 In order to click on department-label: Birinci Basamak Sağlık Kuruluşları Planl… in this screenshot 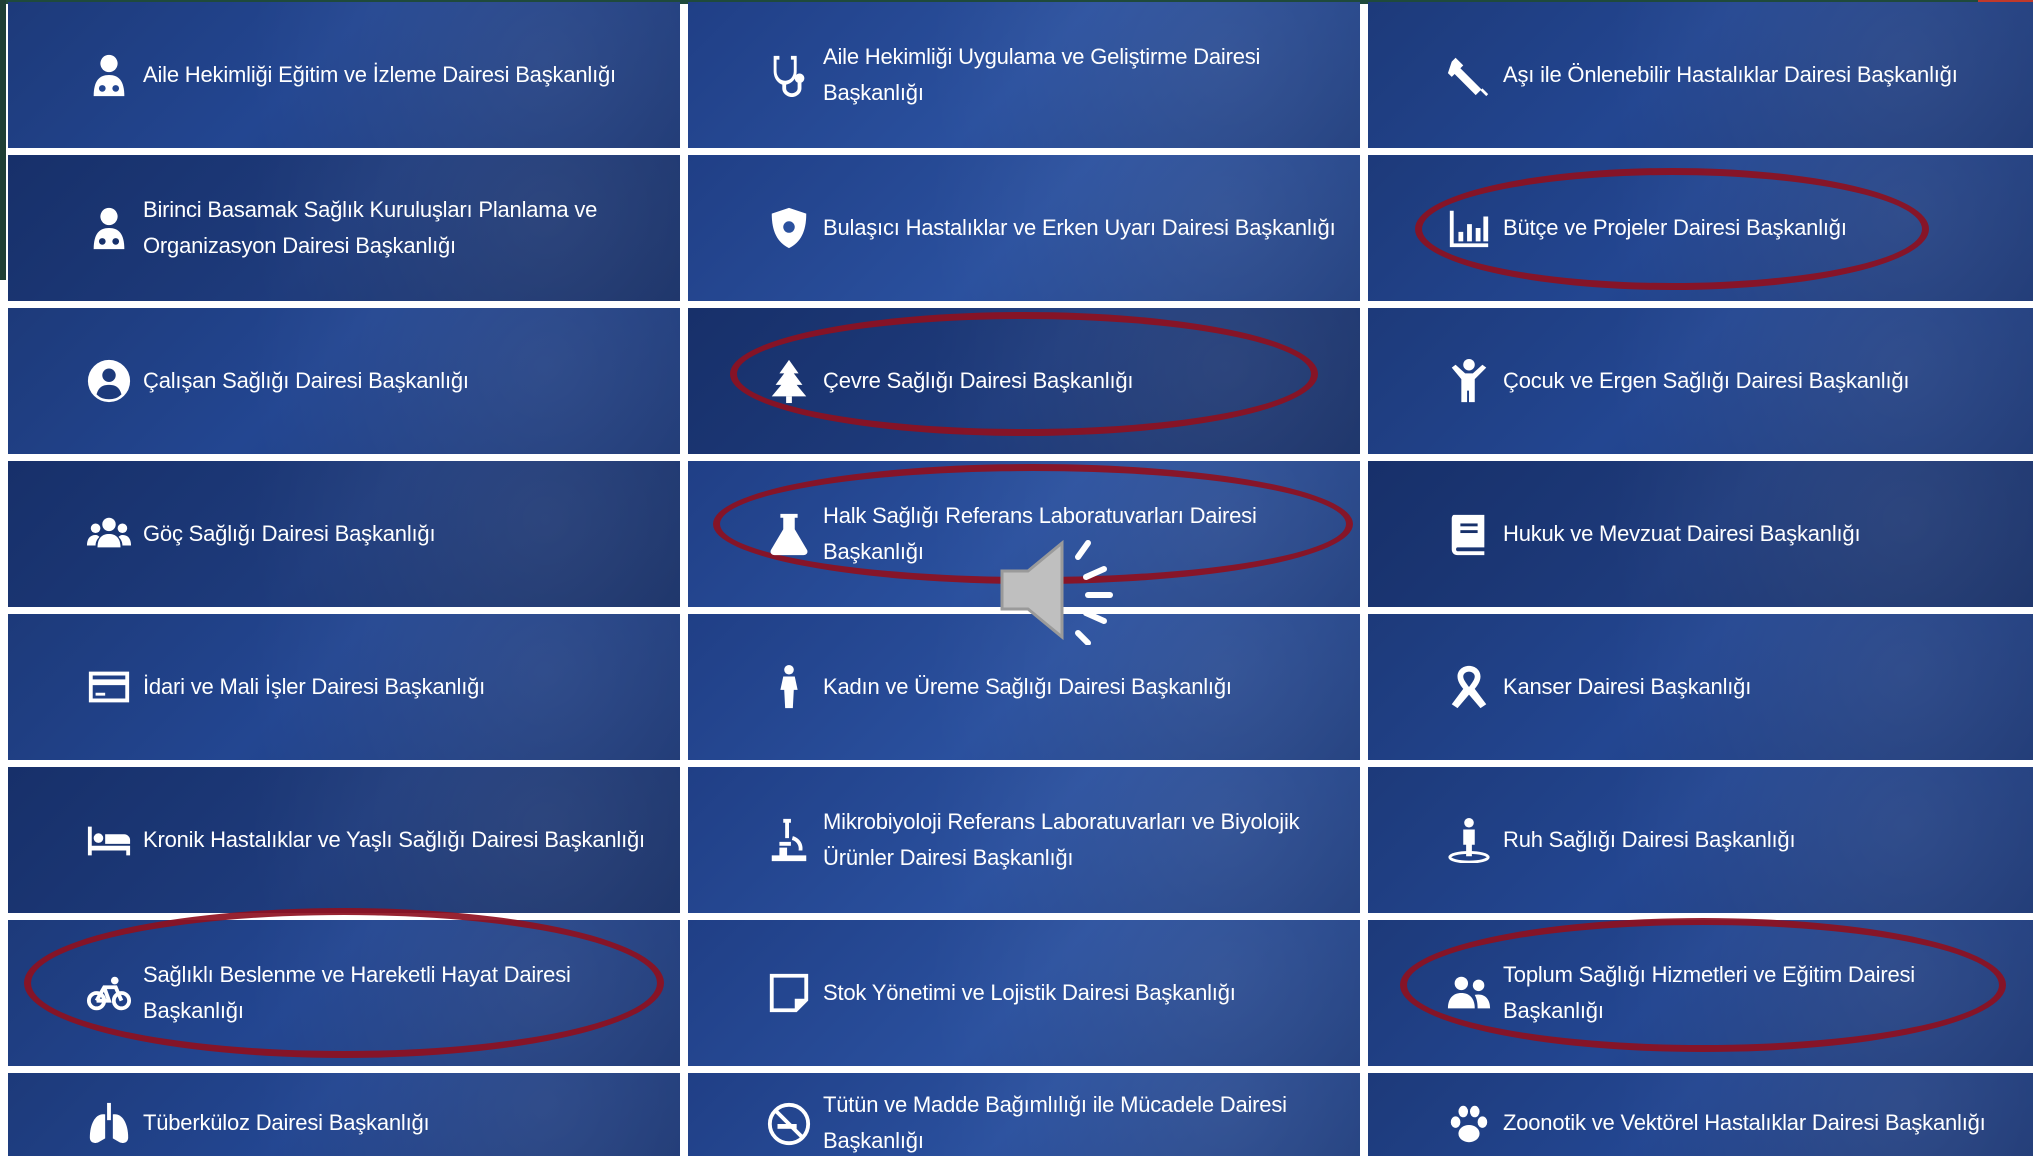, I will do `click(370, 227)`.